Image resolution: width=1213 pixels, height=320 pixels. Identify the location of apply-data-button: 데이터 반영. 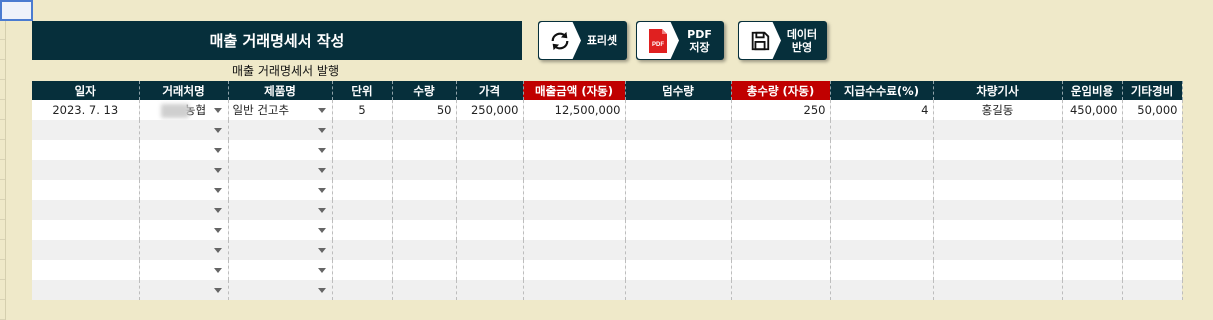
(782, 40).